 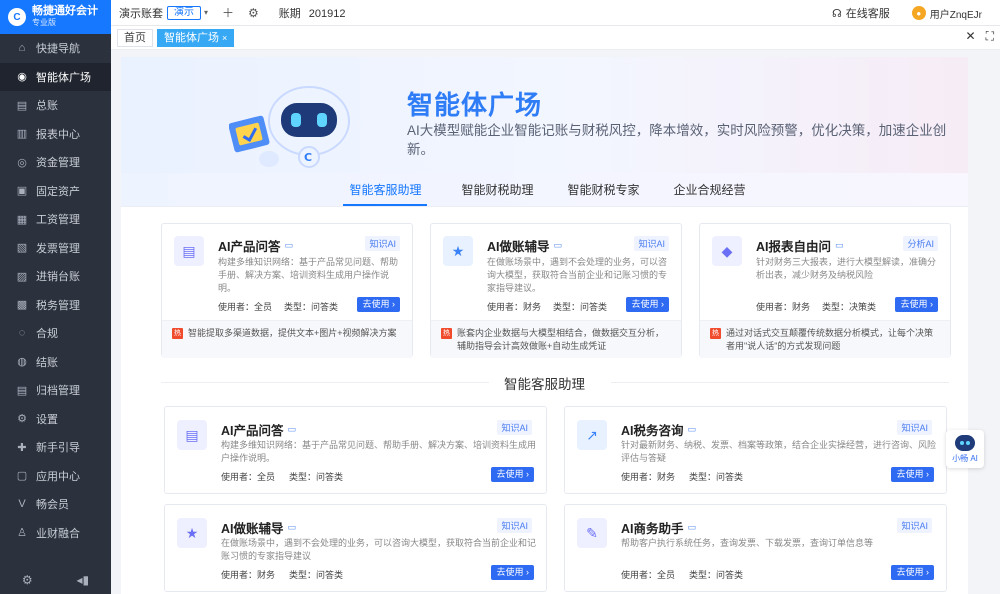 What do you see at coordinates (514, 427) in the screenshot?
I see `card-tag: 知识AI` at bounding box center [514, 427].